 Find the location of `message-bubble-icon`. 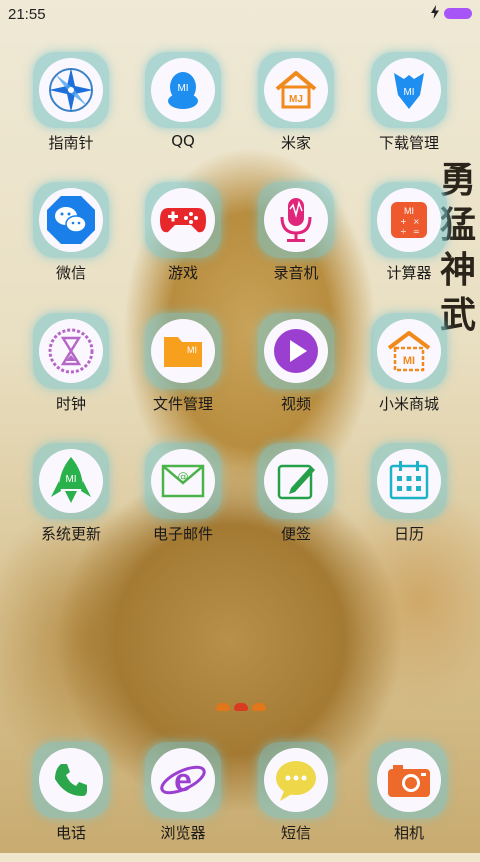

message-bubble-icon is located at coordinates (296, 780).